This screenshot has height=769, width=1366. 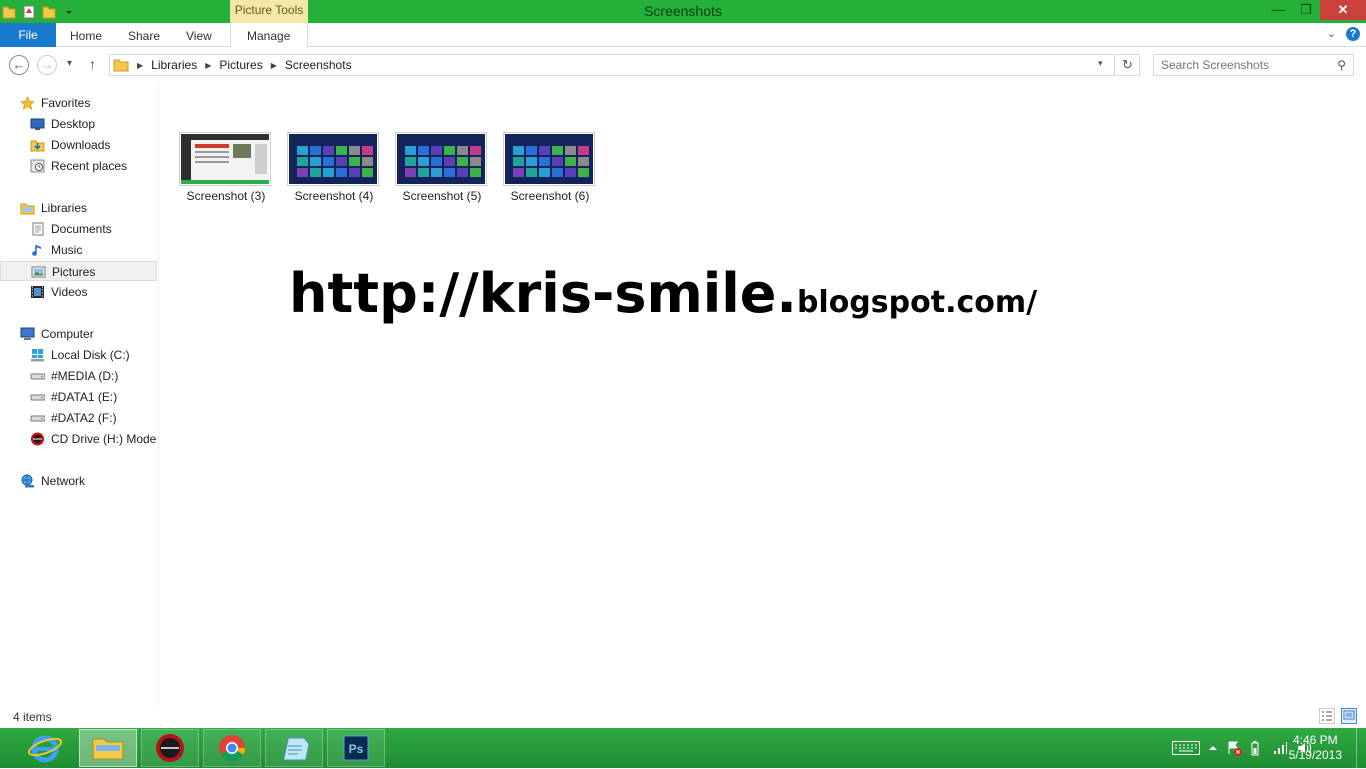 What do you see at coordinates (170, 748) in the screenshot?
I see `taskbar-smartfren` at bounding box center [170, 748].